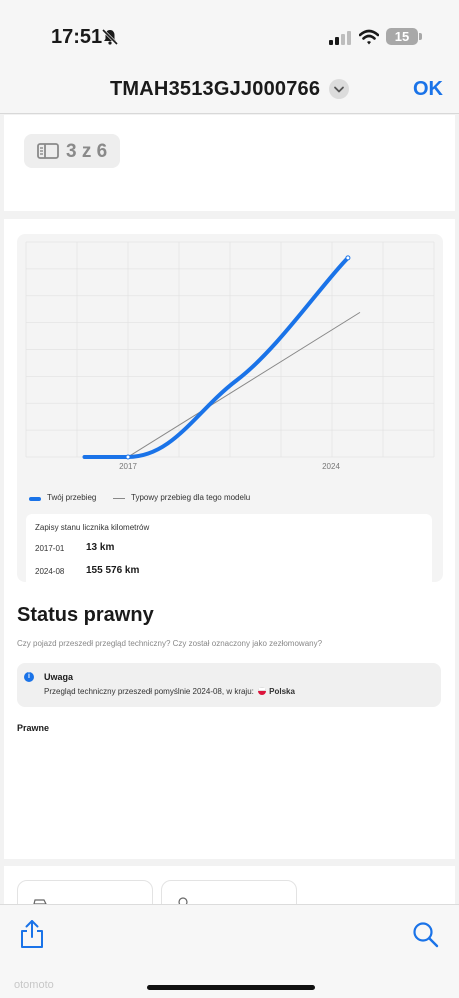 The height and width of the screenshot is (998, 459). I want to click on legend-item-typical: Typowy przebieg dla tego modelu, so click(181, 497).